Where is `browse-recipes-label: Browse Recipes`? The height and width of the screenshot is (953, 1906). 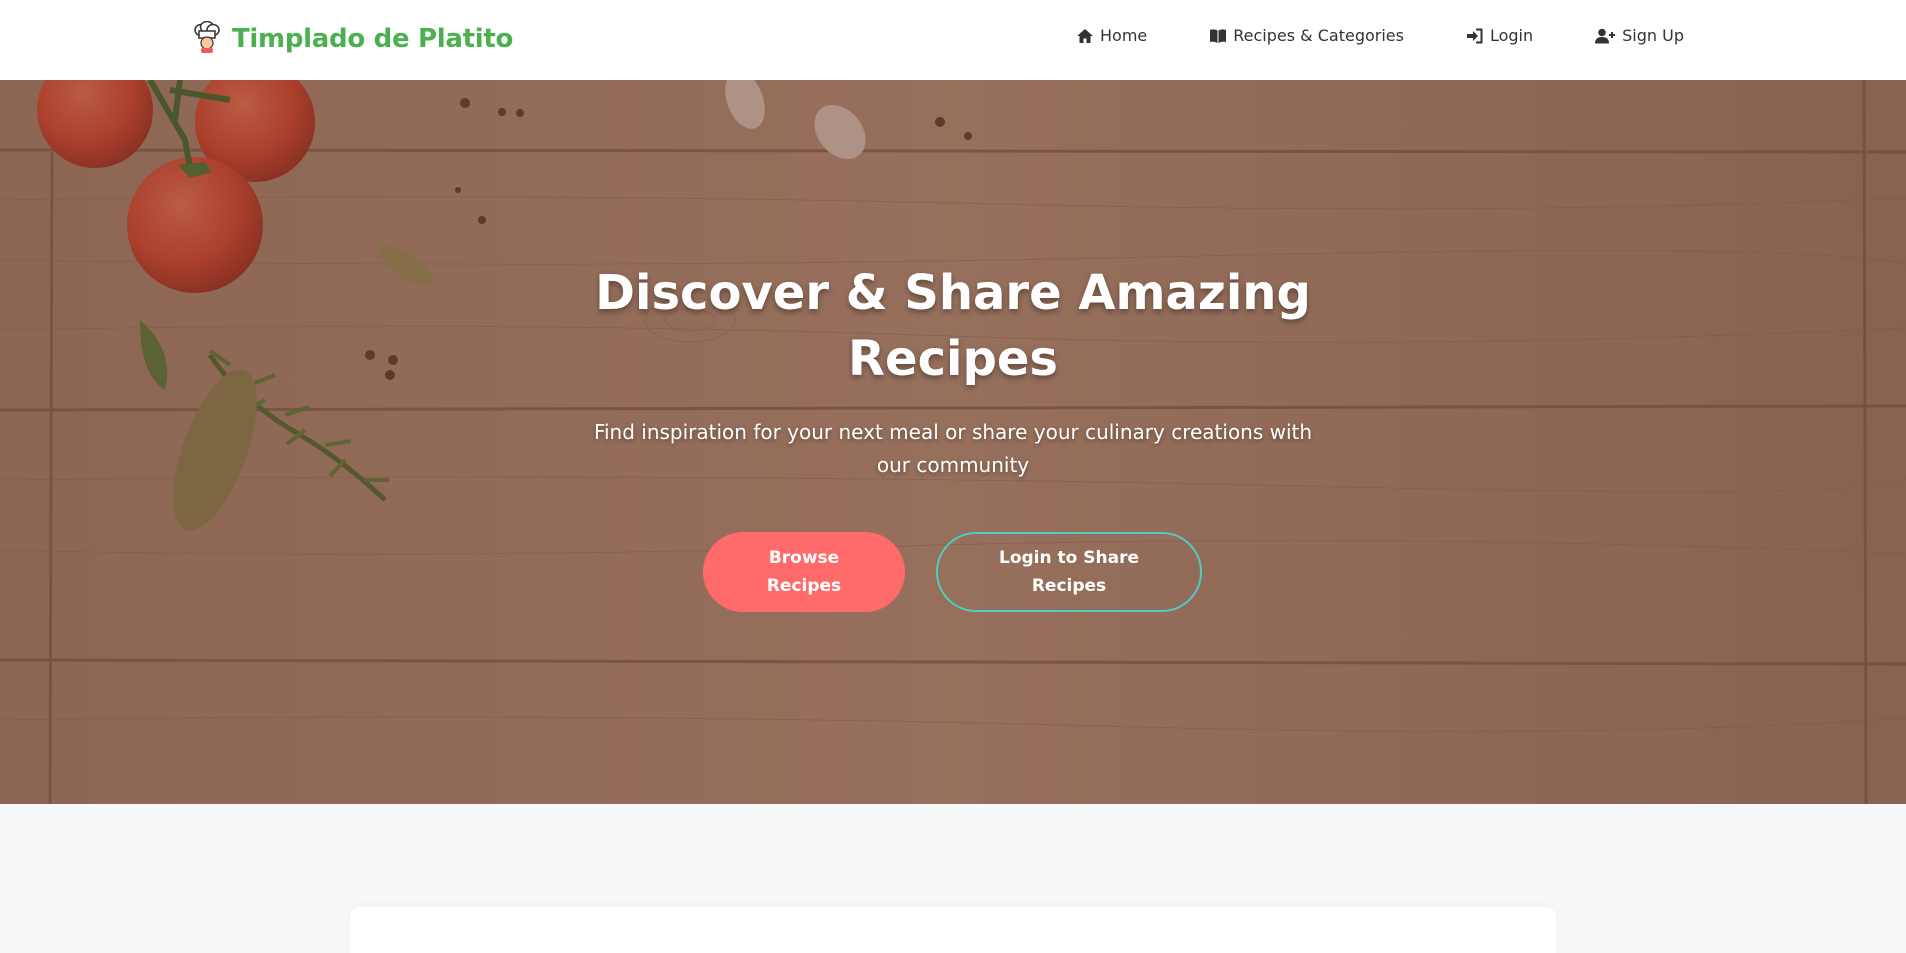
browse-recipes-label: Browse Recipes is located at coordinates (804, 572).